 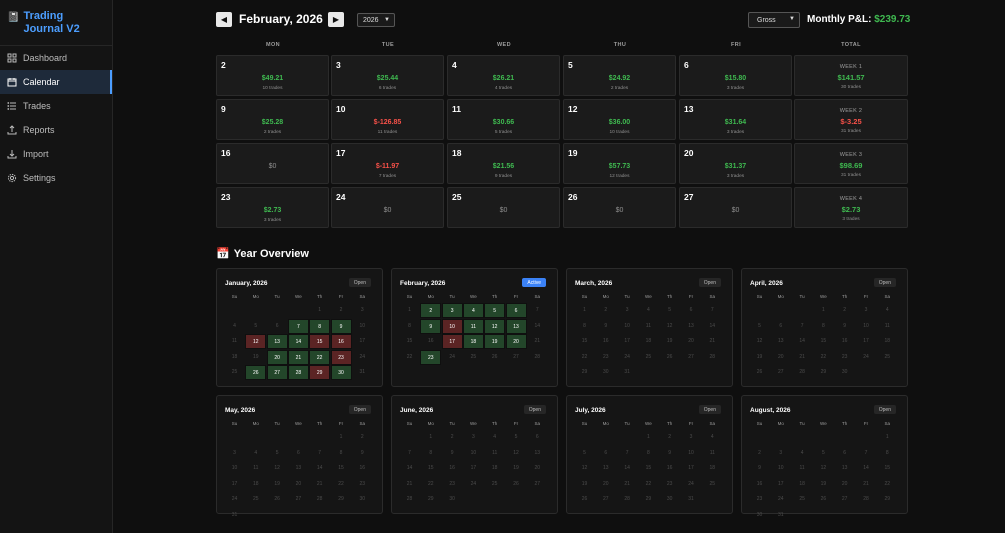 What do you see at coordinates (866, 499) in the screenshot?
I see `mini-day: 28` at bounding box center [866, 499].